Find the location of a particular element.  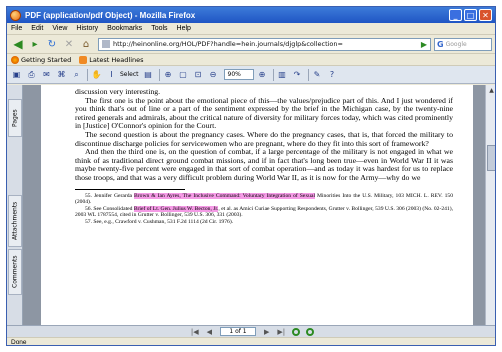

menu-file: File is located at coordinates (16, 28).